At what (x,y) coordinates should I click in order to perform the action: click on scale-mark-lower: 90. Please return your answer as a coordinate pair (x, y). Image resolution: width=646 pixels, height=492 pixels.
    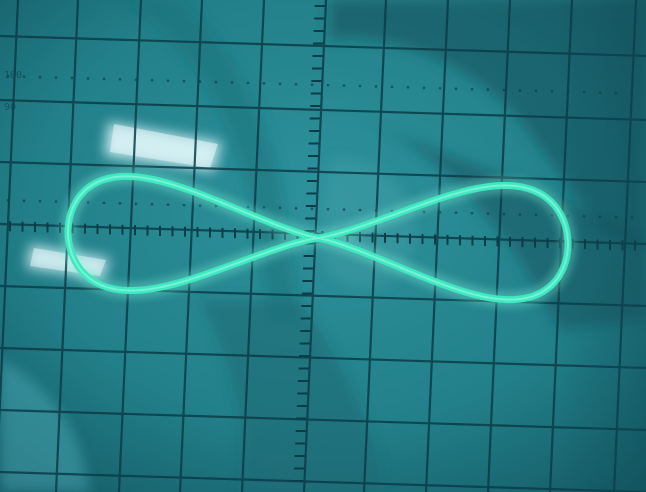
    Looking at the image, I should click on (10, 107).